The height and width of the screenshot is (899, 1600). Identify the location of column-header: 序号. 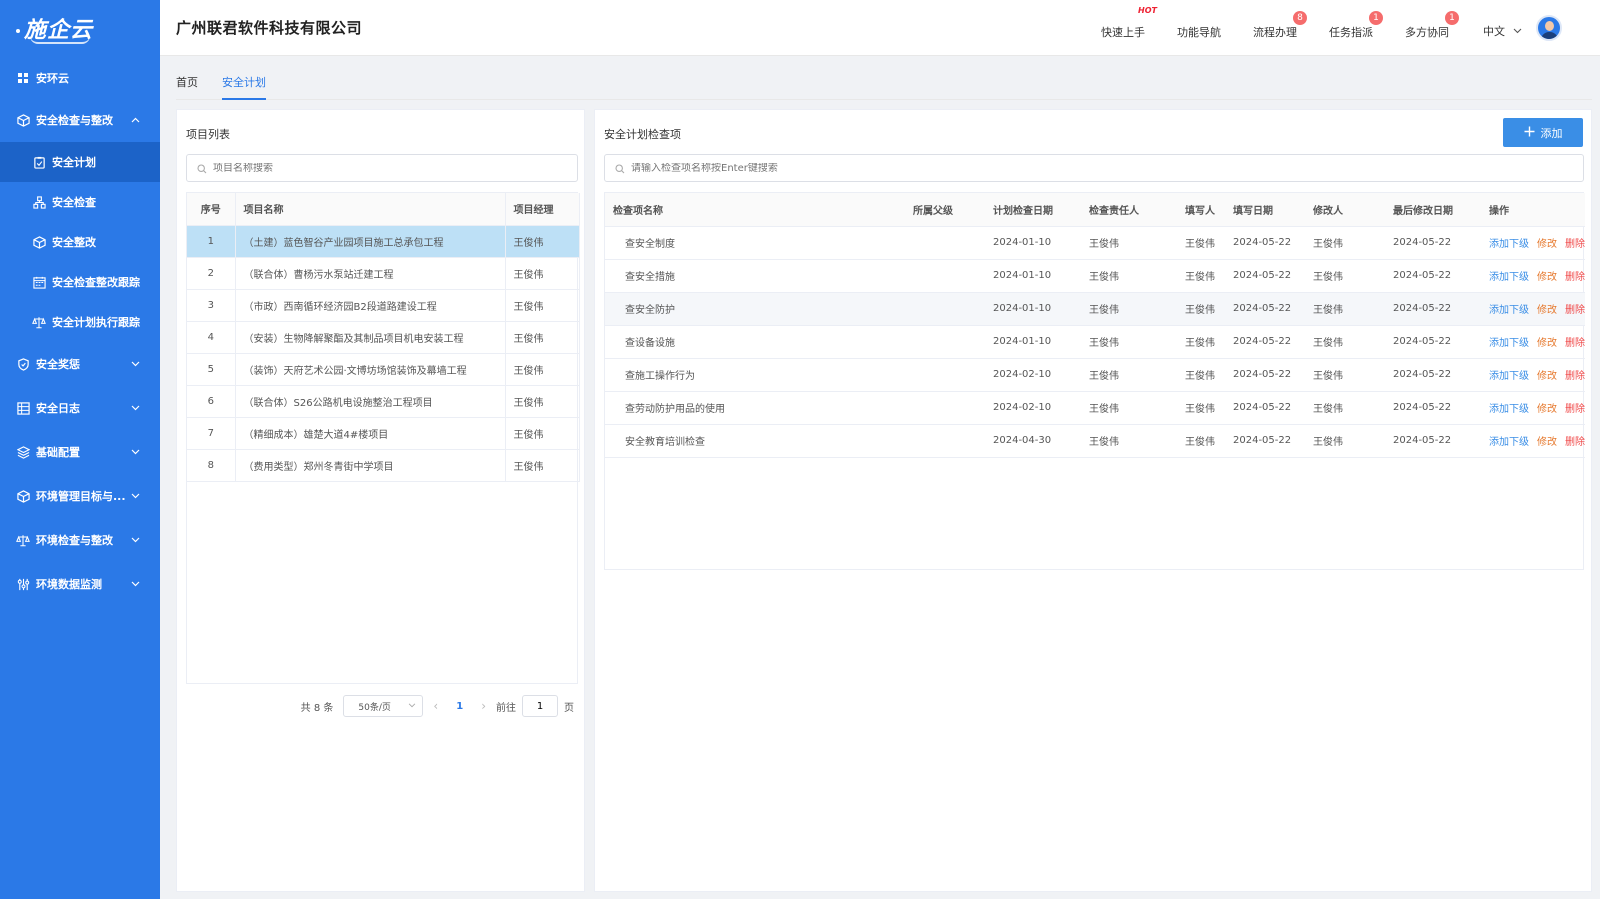
(211, 209).